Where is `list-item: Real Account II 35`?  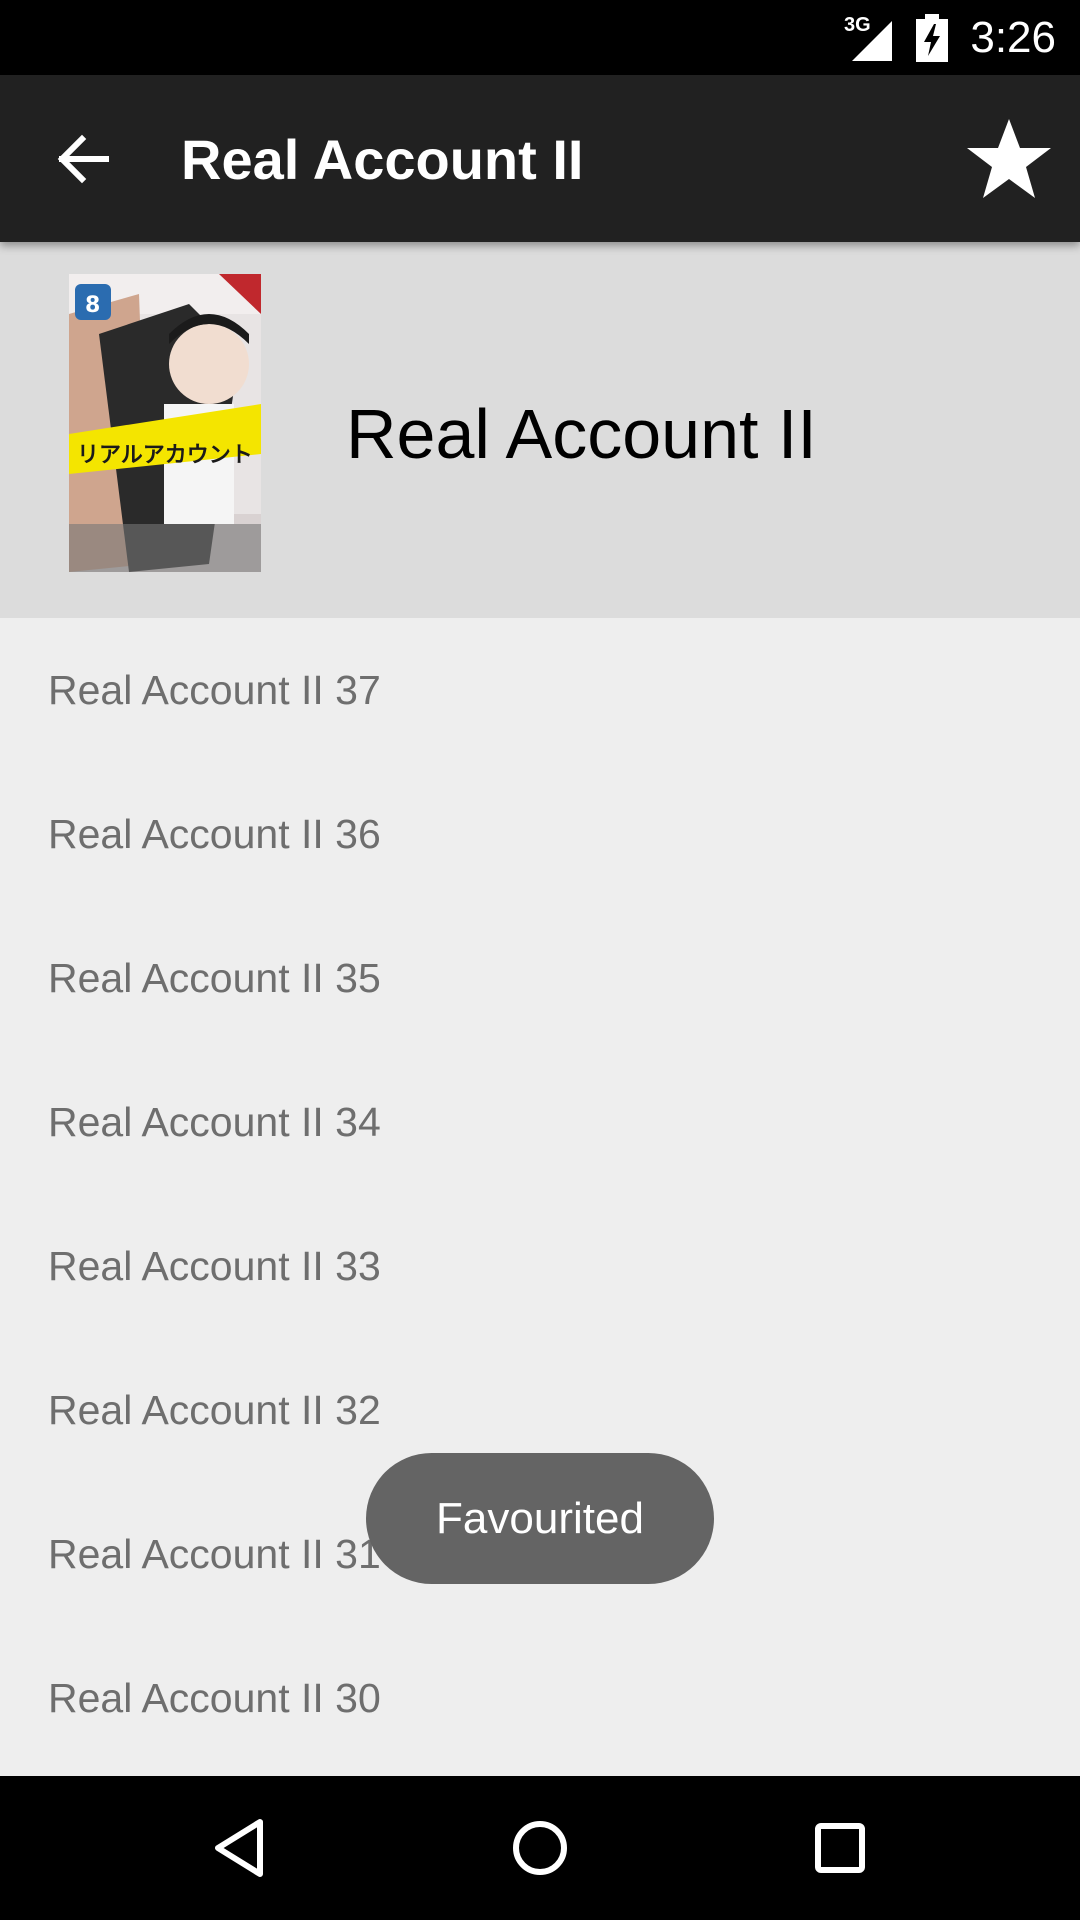
list-item: Real Account II 35 is located at coordinates (540, 978).